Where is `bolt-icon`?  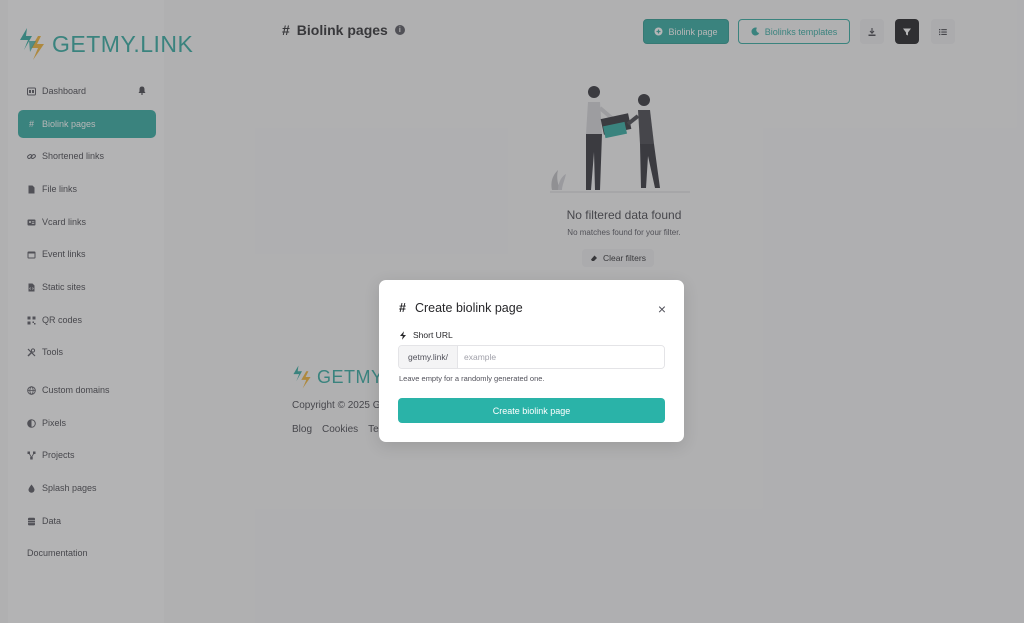
bolt-icon is located at coordinates (403, 335).